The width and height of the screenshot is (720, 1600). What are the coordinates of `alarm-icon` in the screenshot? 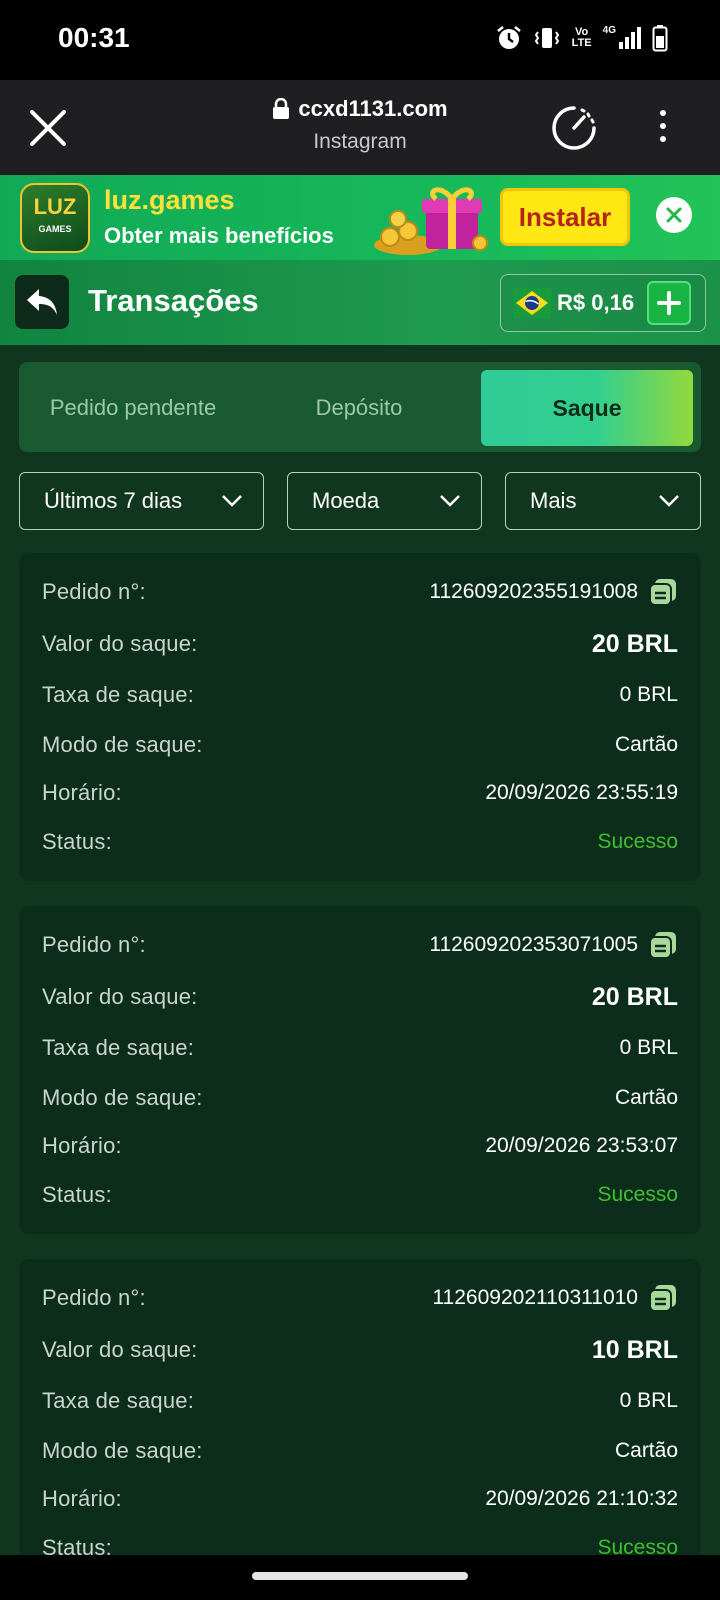 It's located at (508, 37).